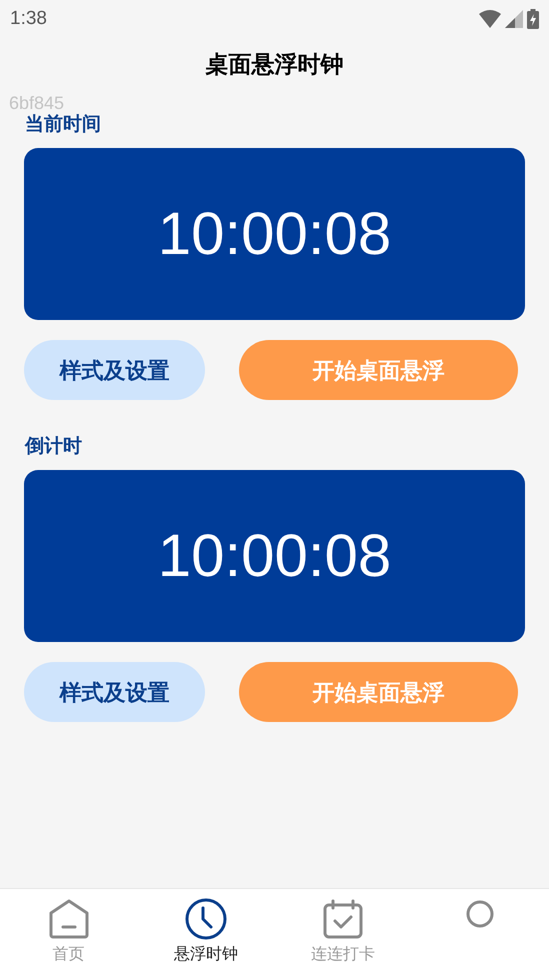 The height and width of the screenshot is (976, 549). What do you see at coordinates (63, 125) in the screenshot?
I see `section-label: 当前时间` at bounding box center [63, 125].